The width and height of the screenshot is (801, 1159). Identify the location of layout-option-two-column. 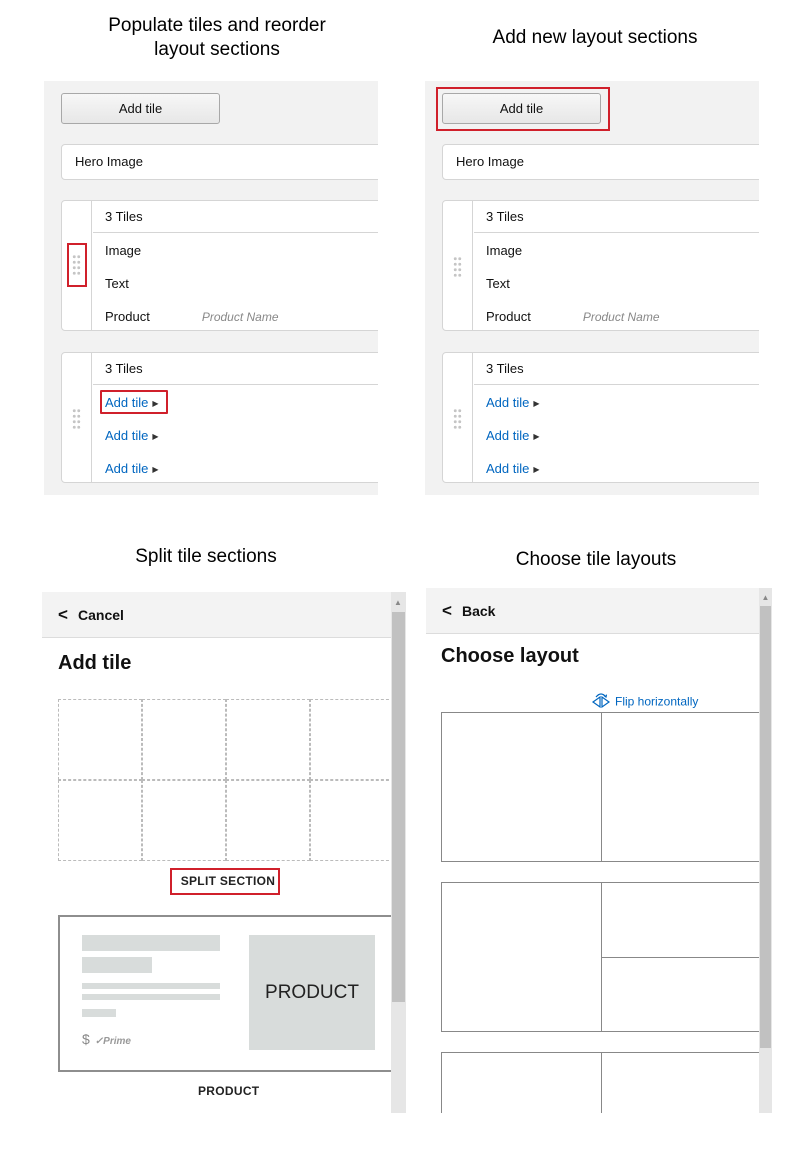
(601, 787).